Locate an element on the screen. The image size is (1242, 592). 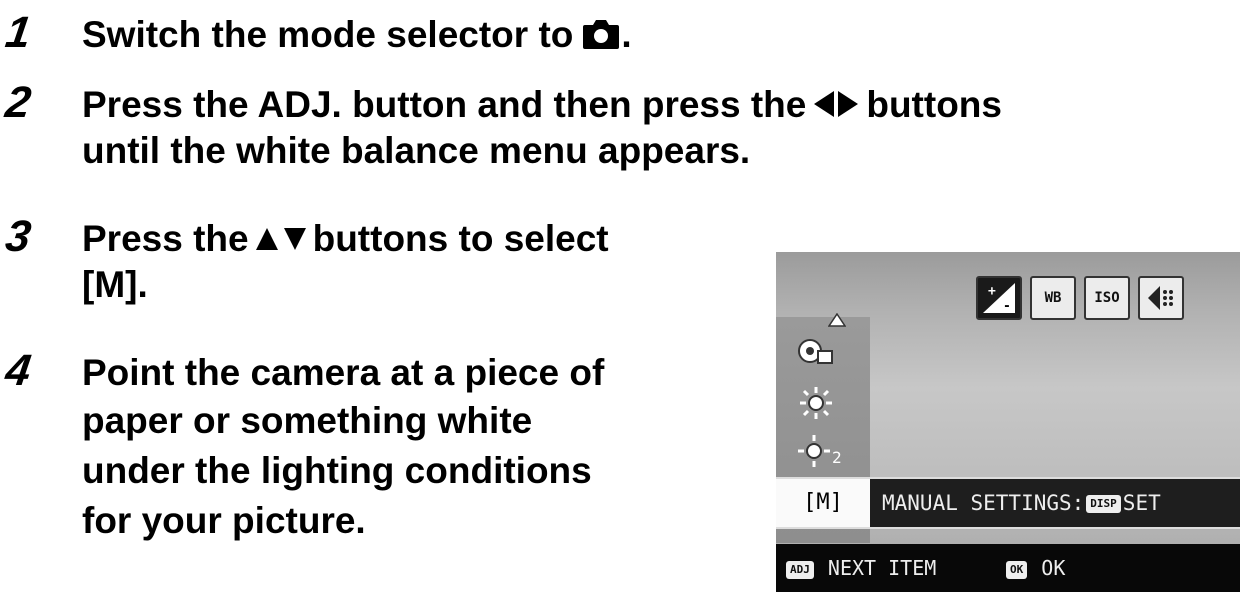
svg-text: 2 is located at coordinates (837, 457).